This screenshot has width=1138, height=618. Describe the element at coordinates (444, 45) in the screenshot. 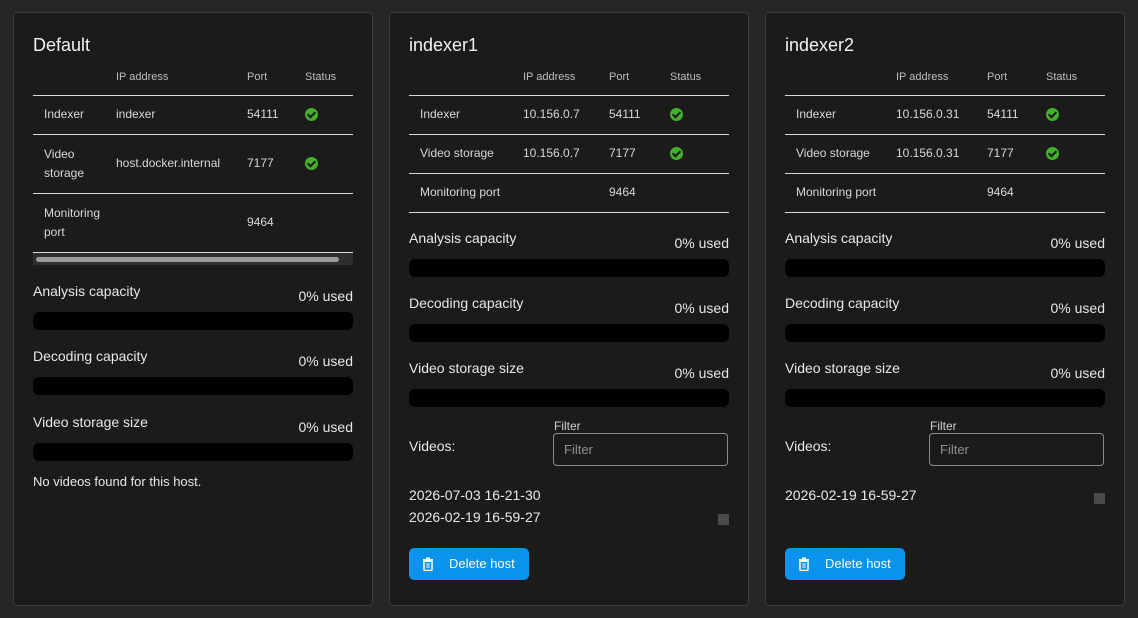

I see `host-title: indexer1` at that location.